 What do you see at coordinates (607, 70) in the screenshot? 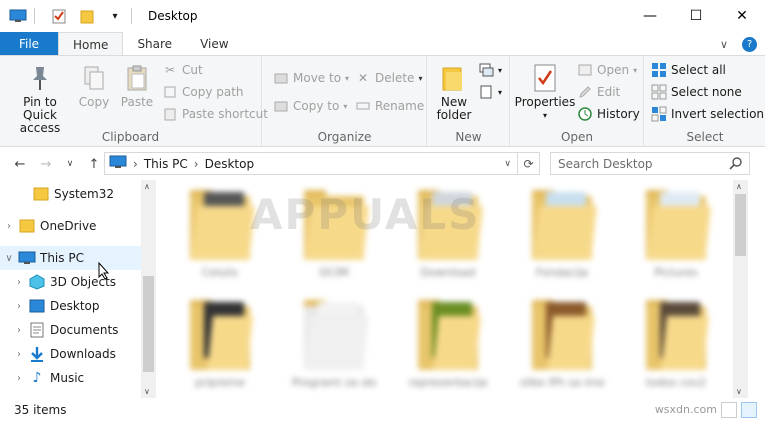
I see `open-button: Open ▾` at bounding box center [607, 70].